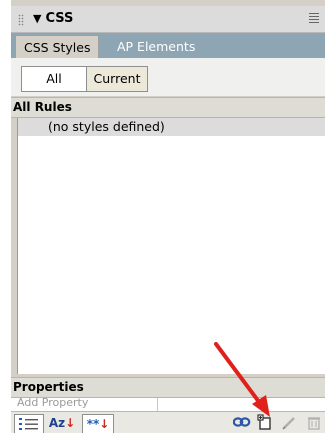 Image resolution: width=325 pixels, height=433 pixels. What do you see at coordinates (168, 77) in the screenshot?
I see `view-toggle: All Current` at bounding box center [168, 77].